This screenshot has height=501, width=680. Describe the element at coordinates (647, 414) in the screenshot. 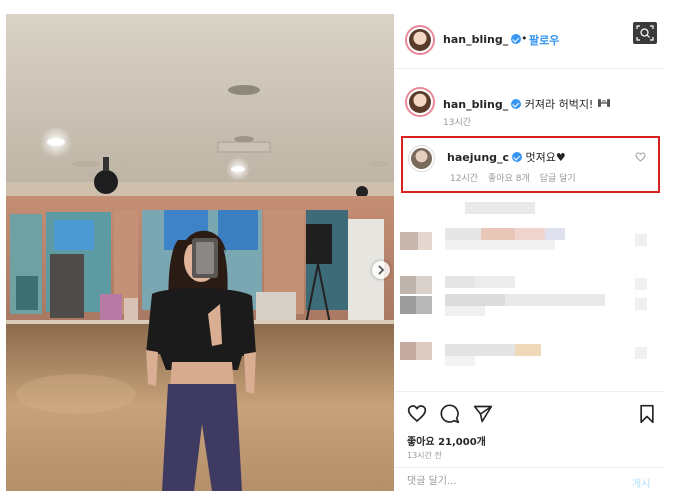

I see `bookmark-icon` at that location.